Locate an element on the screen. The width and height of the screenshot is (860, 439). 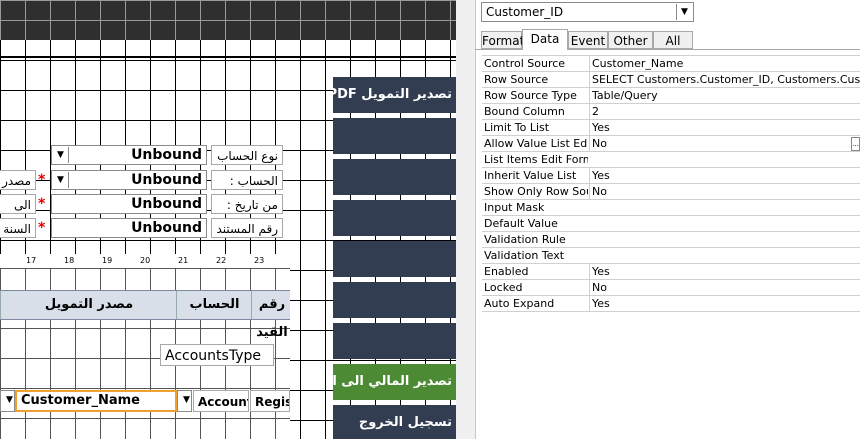
header-entry-number: رقم القيد is located at coordinates (271, 315).